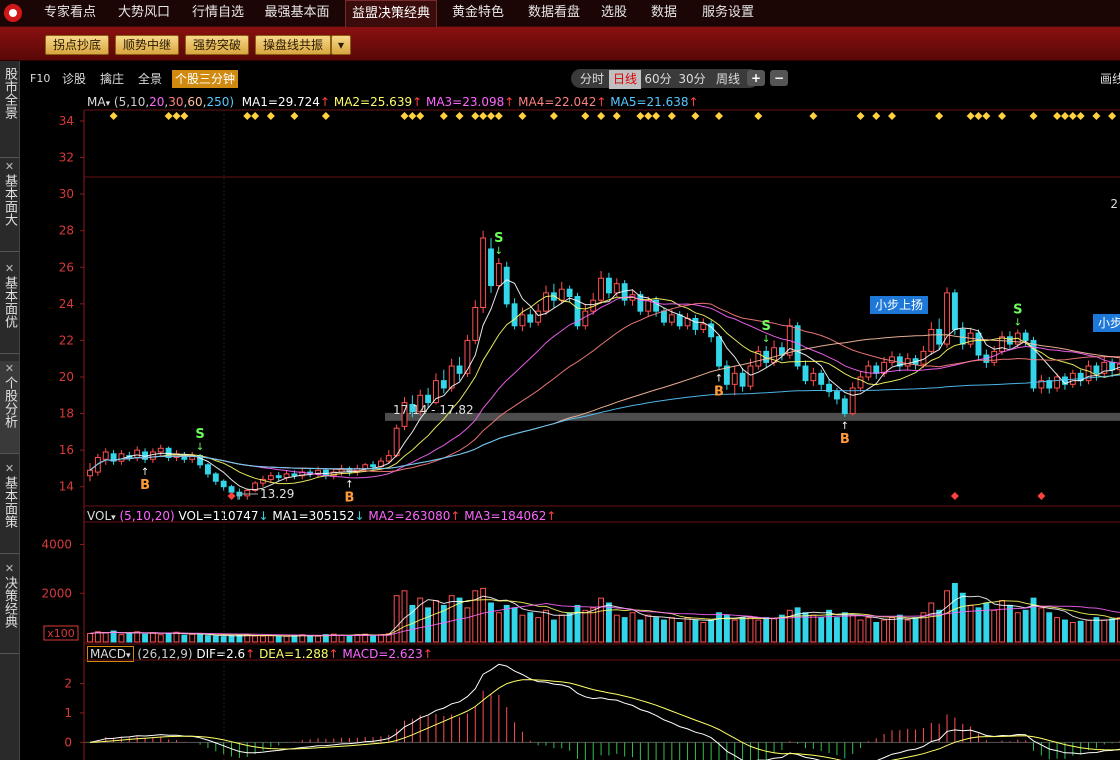 The height and width of the screenshot is (760, 1120). Describe the element at coordinates (779, 78) in the screenshot. I see `zoom-out-button: −` at that location.